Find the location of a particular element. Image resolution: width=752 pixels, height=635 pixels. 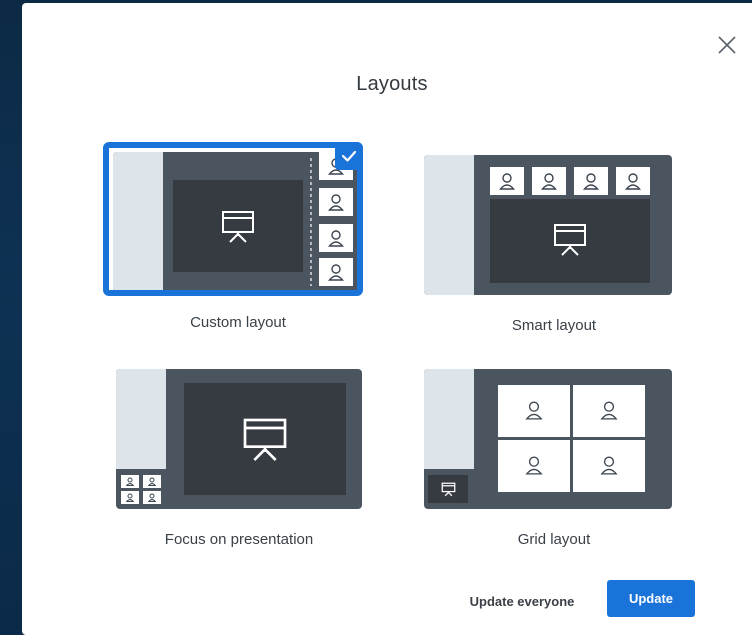

layout-option-grid: Grid layout is located at coordinates (544, 453).